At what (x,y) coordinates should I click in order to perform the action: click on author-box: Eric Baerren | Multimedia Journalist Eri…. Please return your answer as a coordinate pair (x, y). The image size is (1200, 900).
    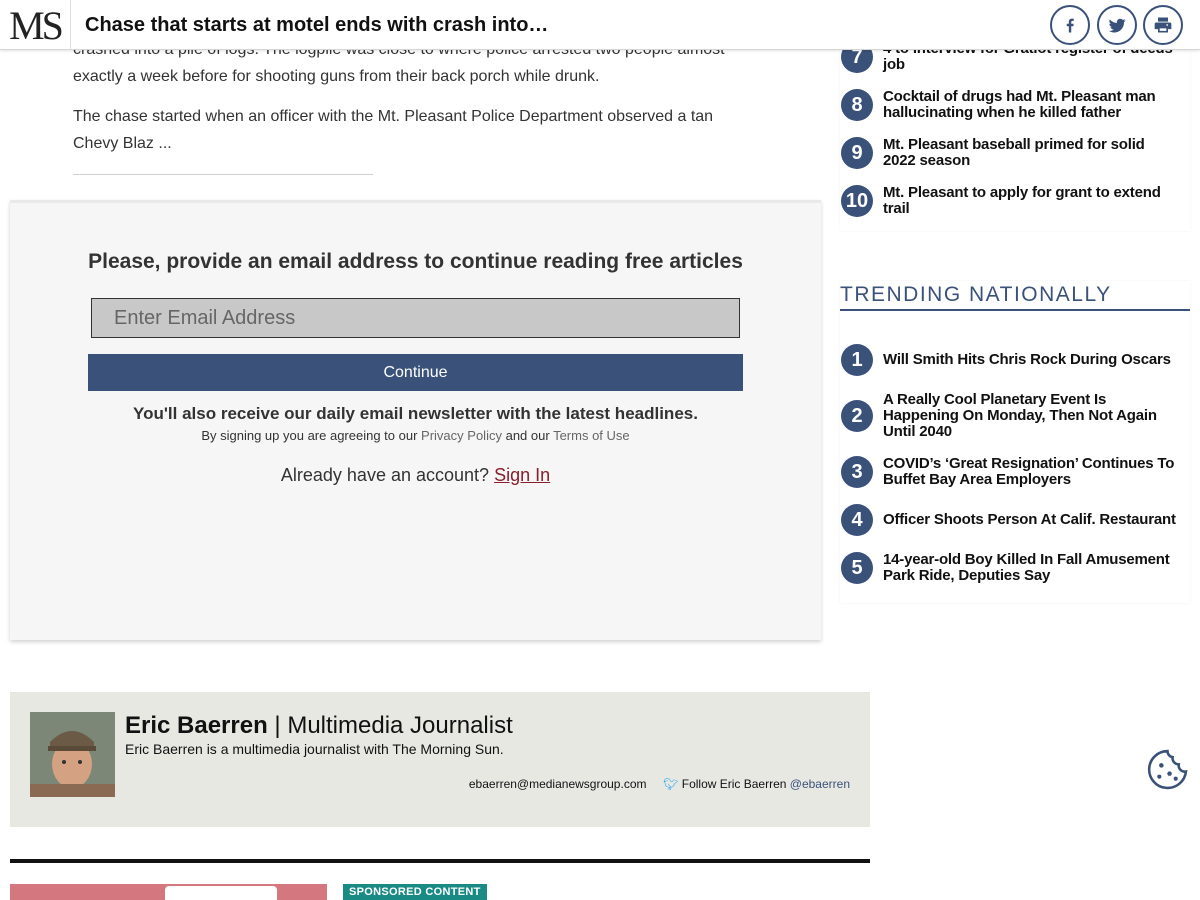
    Looking at the image, I should click on (440, 759).